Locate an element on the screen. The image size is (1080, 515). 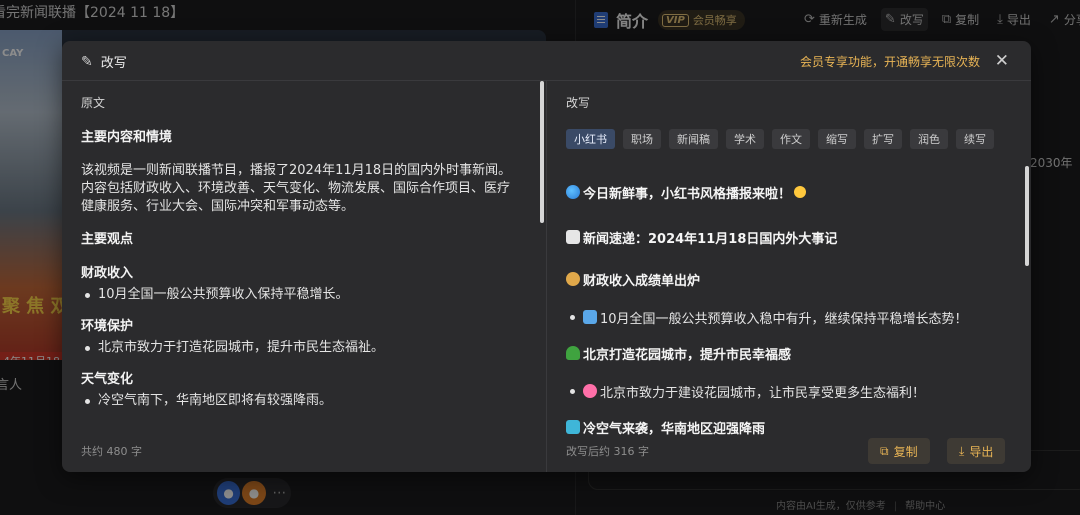
chip-shorten: 缩写 is located at coordinates (837, 139).